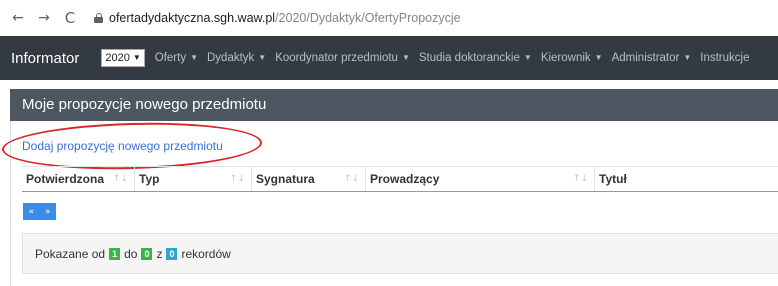  What do you see at coordinates (45, 58) in the screenshot?
I see `brand-link: Informator` at bounding box center [45, 58].